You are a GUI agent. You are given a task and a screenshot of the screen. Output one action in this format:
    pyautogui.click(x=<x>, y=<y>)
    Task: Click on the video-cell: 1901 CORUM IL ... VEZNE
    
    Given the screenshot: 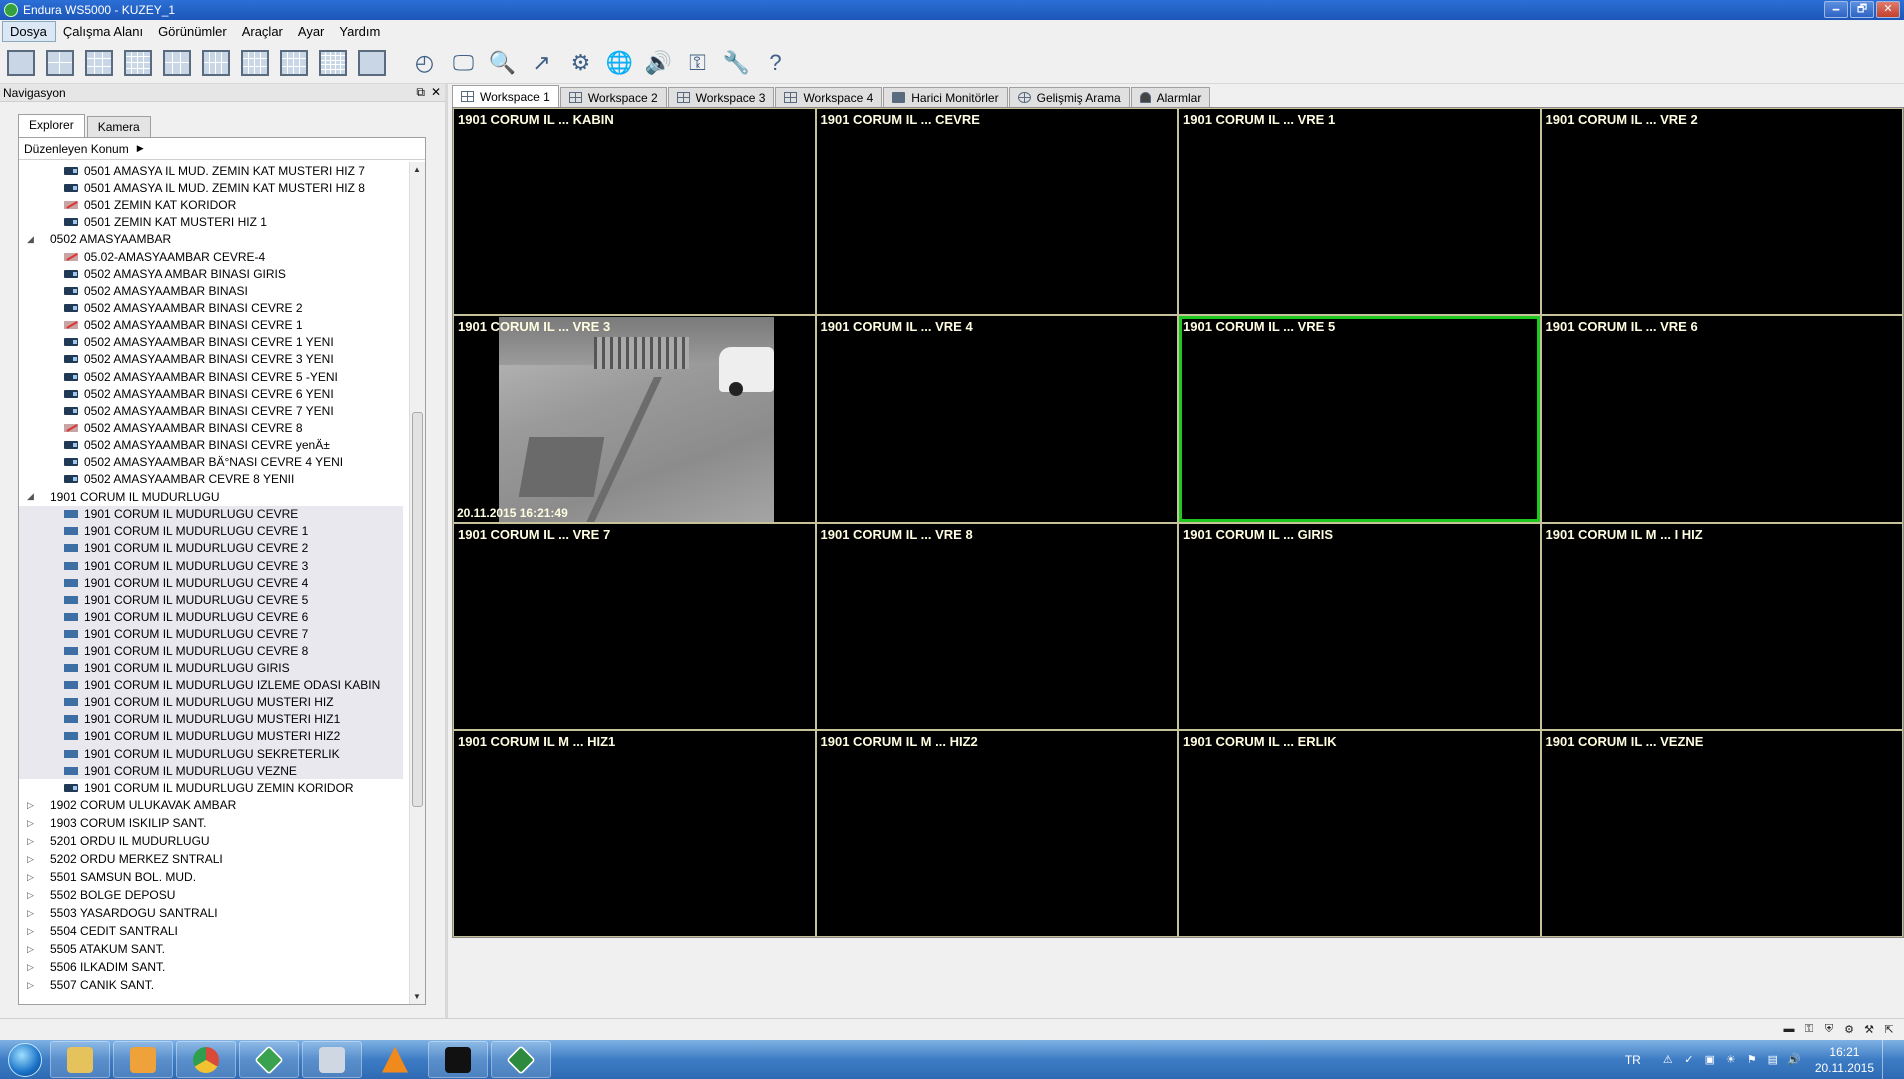 What is the action you would take?
    pyautogui.click(x=1721, y=833)
    